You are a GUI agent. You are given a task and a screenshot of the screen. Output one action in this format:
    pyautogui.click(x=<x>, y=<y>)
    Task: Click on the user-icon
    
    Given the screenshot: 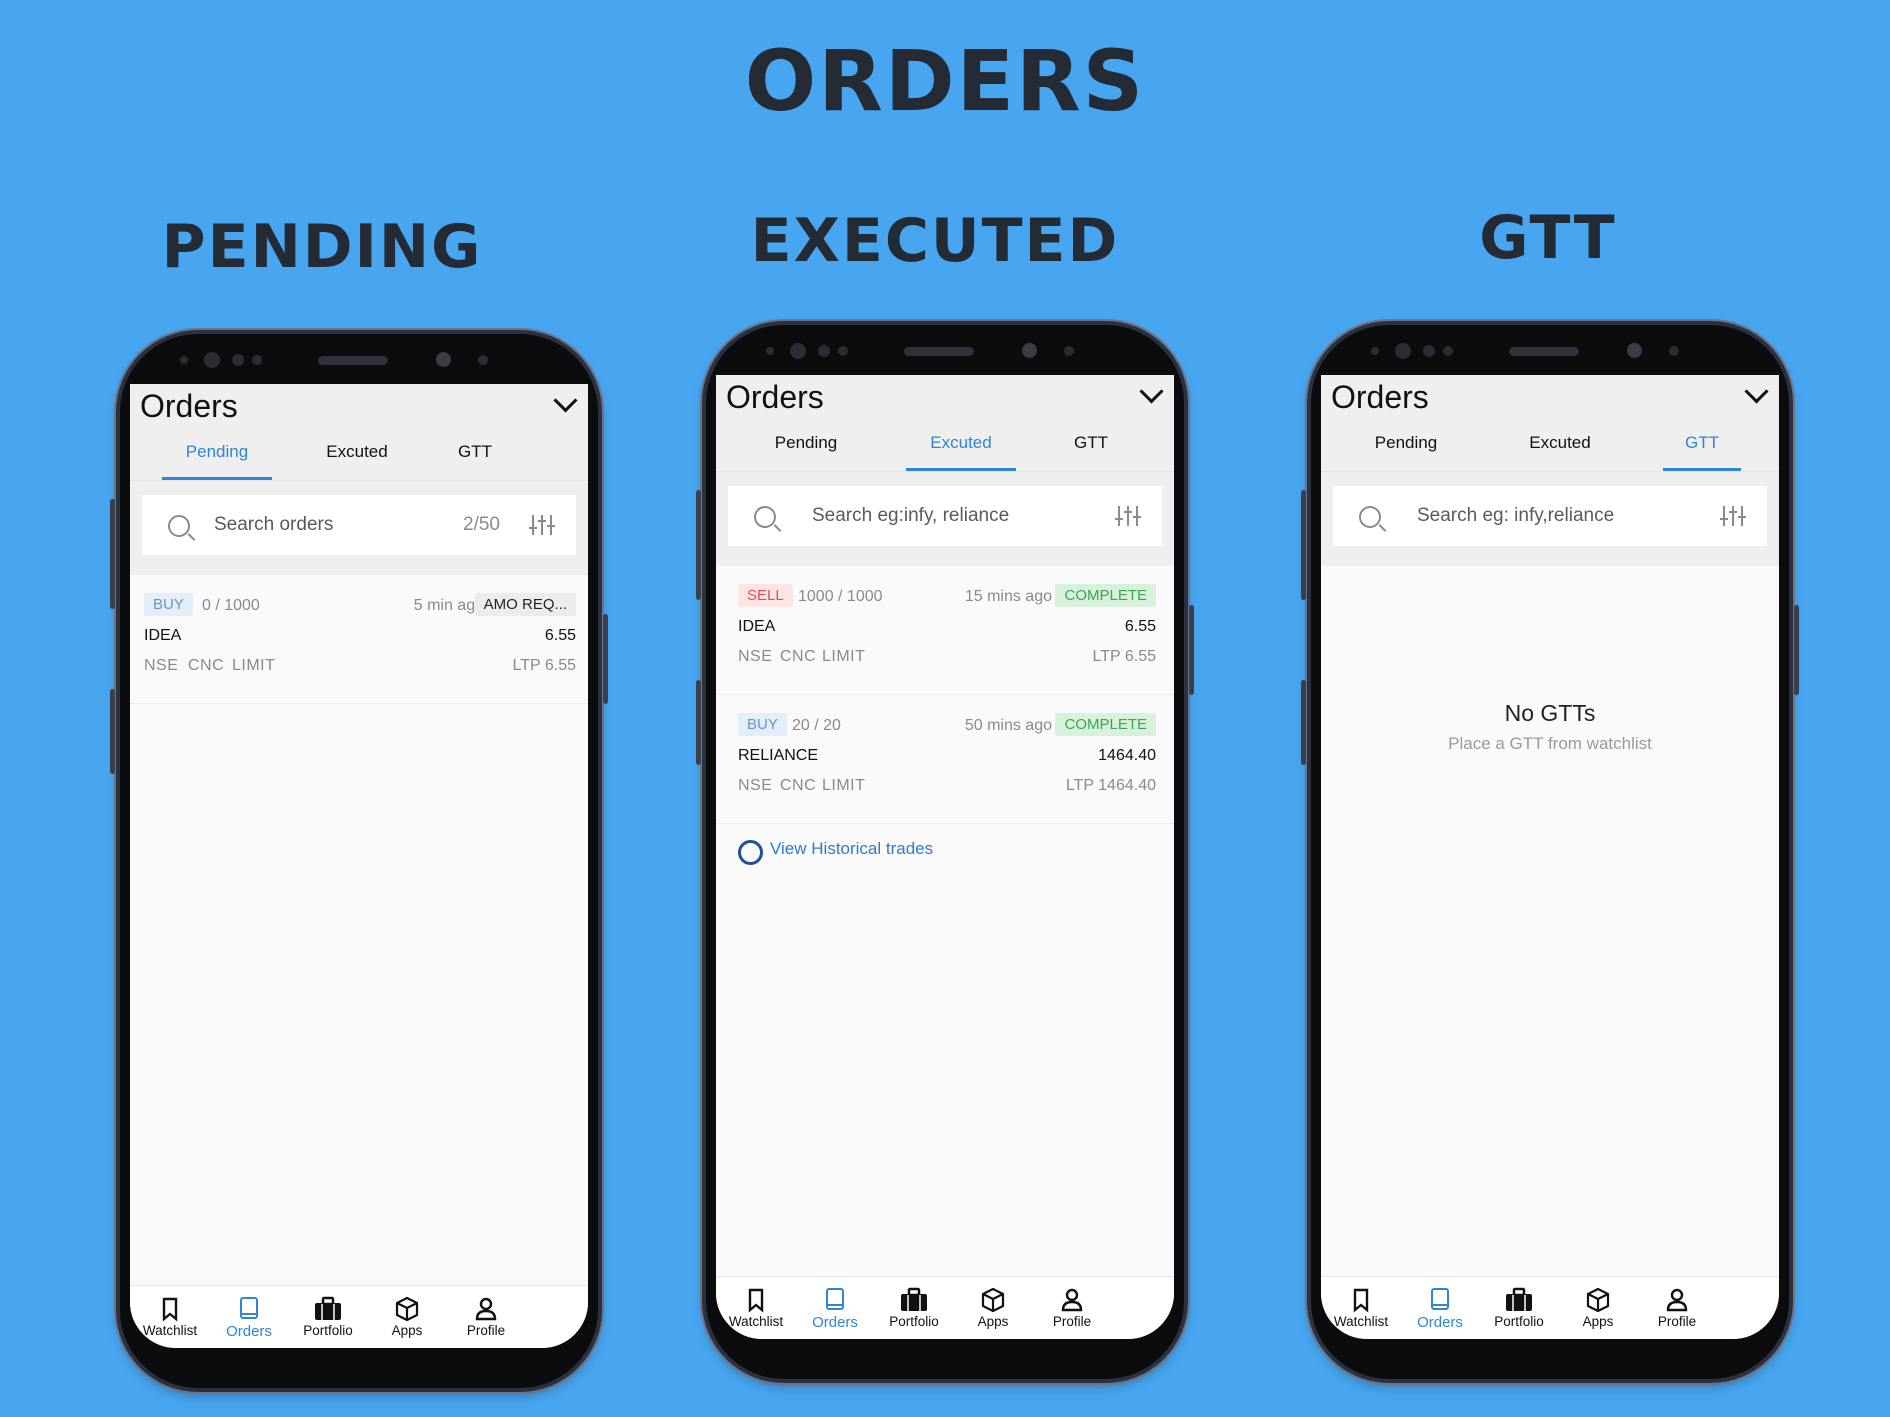 What is the action you would take?
    pyautogui.click(x=1677, y=1300)
    